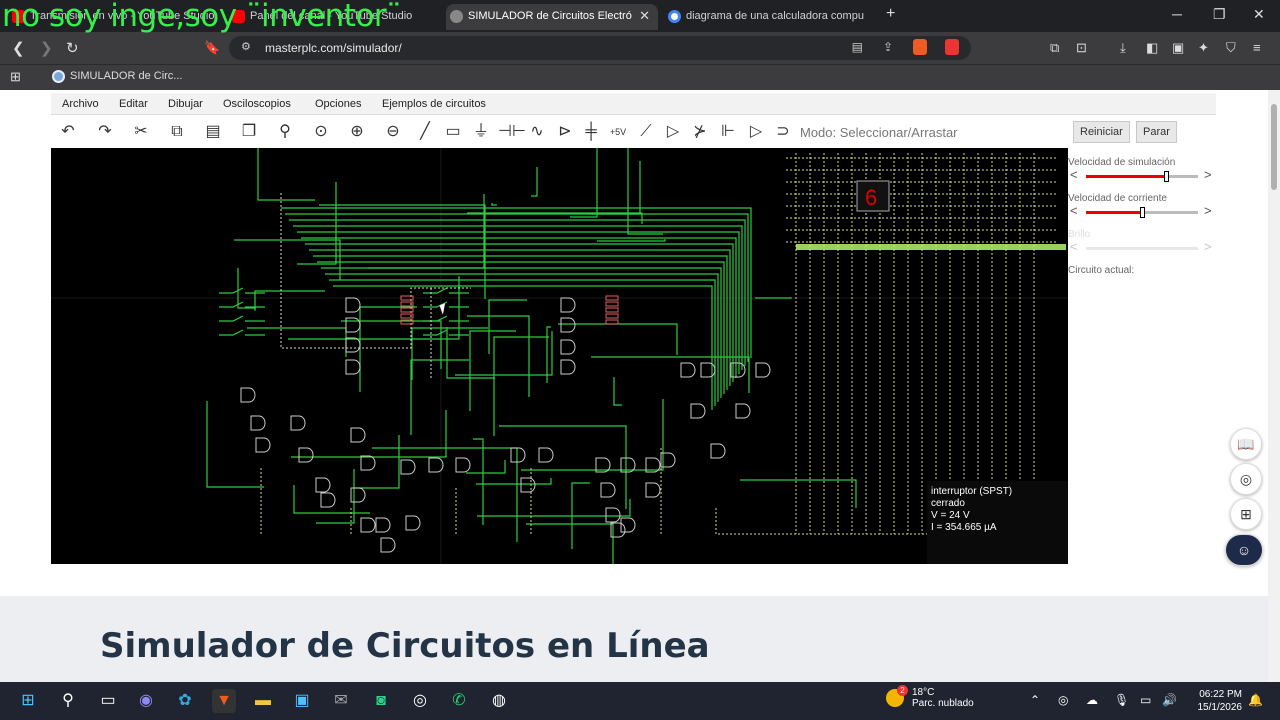 This screenshot has width=1280, height=720. Describe the element at coordinates (499, 701) in the screenshot. I see `chrome-icon: ◍` at that location.